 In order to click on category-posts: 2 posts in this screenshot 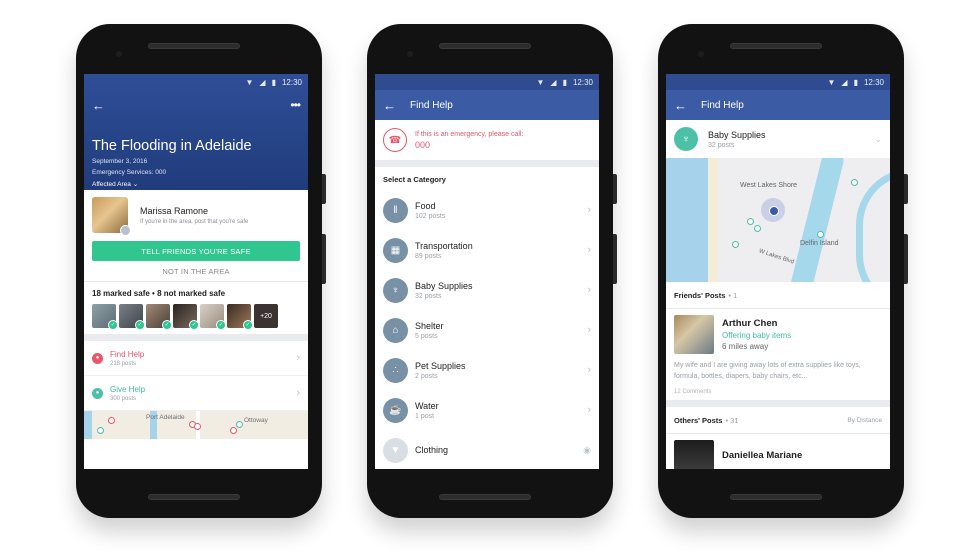, I will do `click(426, 376)`.